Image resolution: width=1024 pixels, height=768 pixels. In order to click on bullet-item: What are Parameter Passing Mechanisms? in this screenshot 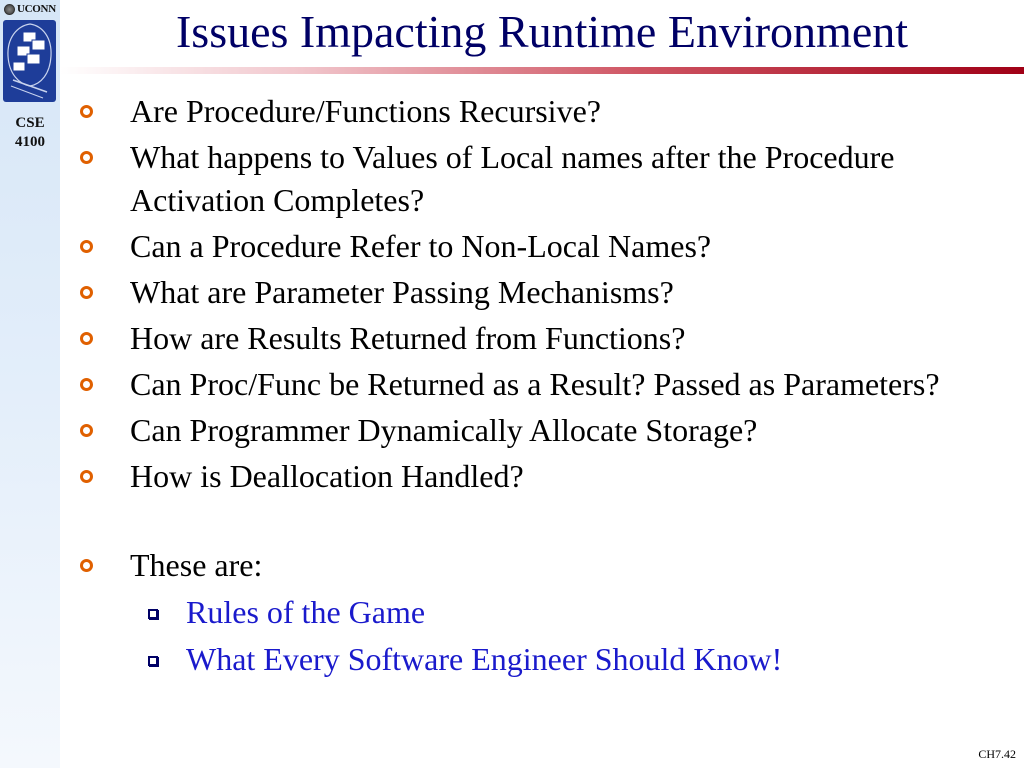, I will do `click(524, 292)`.